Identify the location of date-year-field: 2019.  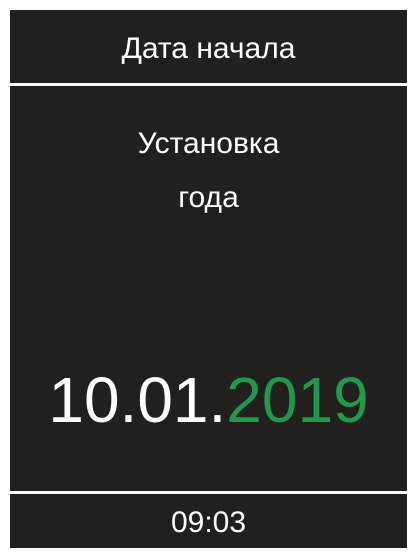
(297, 400).